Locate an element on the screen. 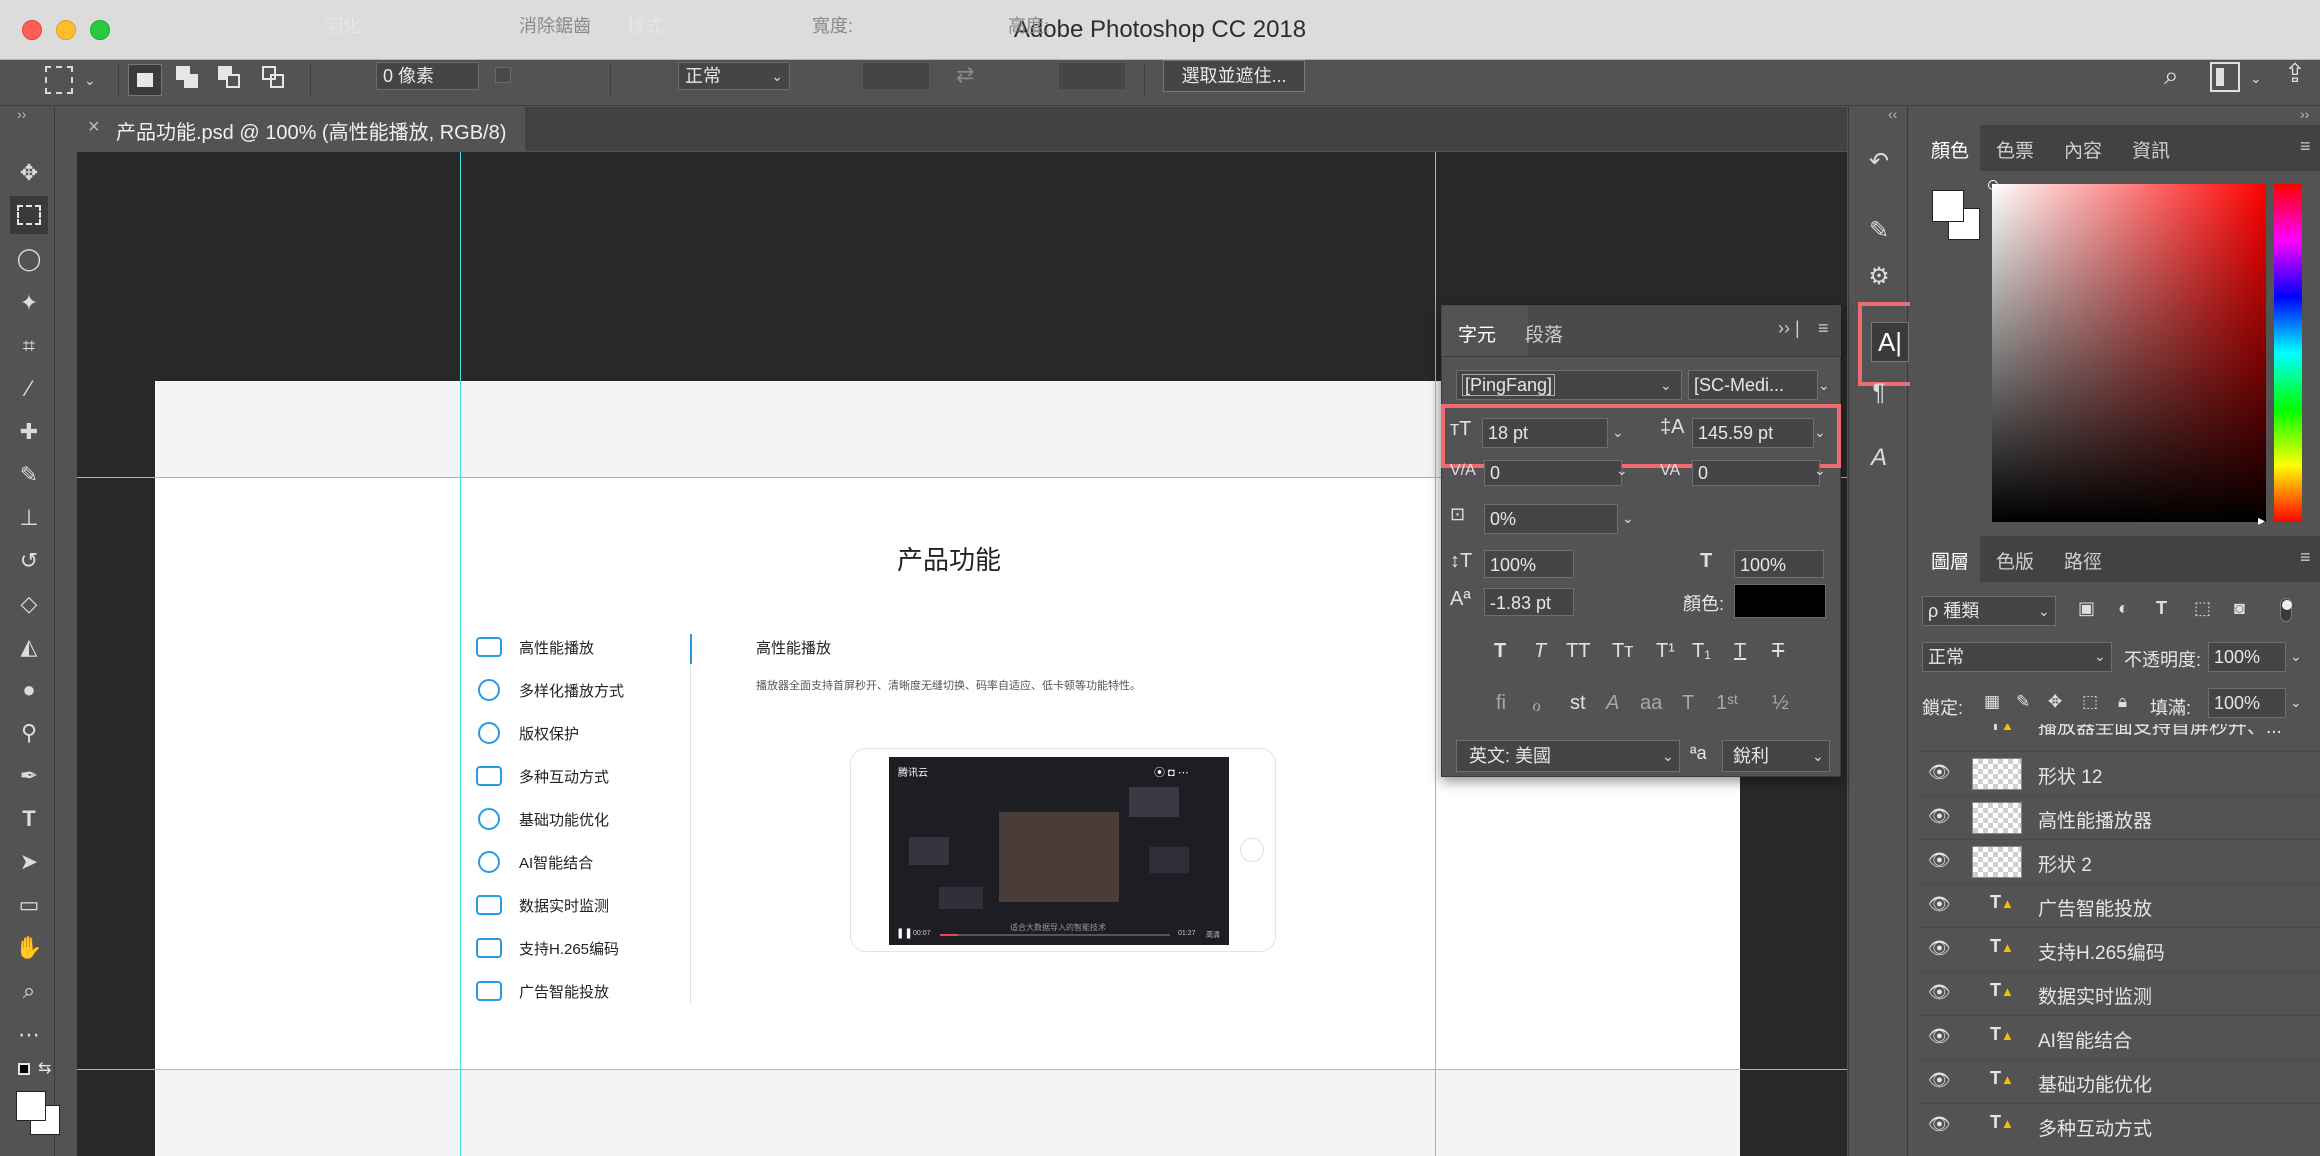 This screenshot has width=2320, height=1156. eraser-tool-icon: ◇ is located at coordinates (29, 604).